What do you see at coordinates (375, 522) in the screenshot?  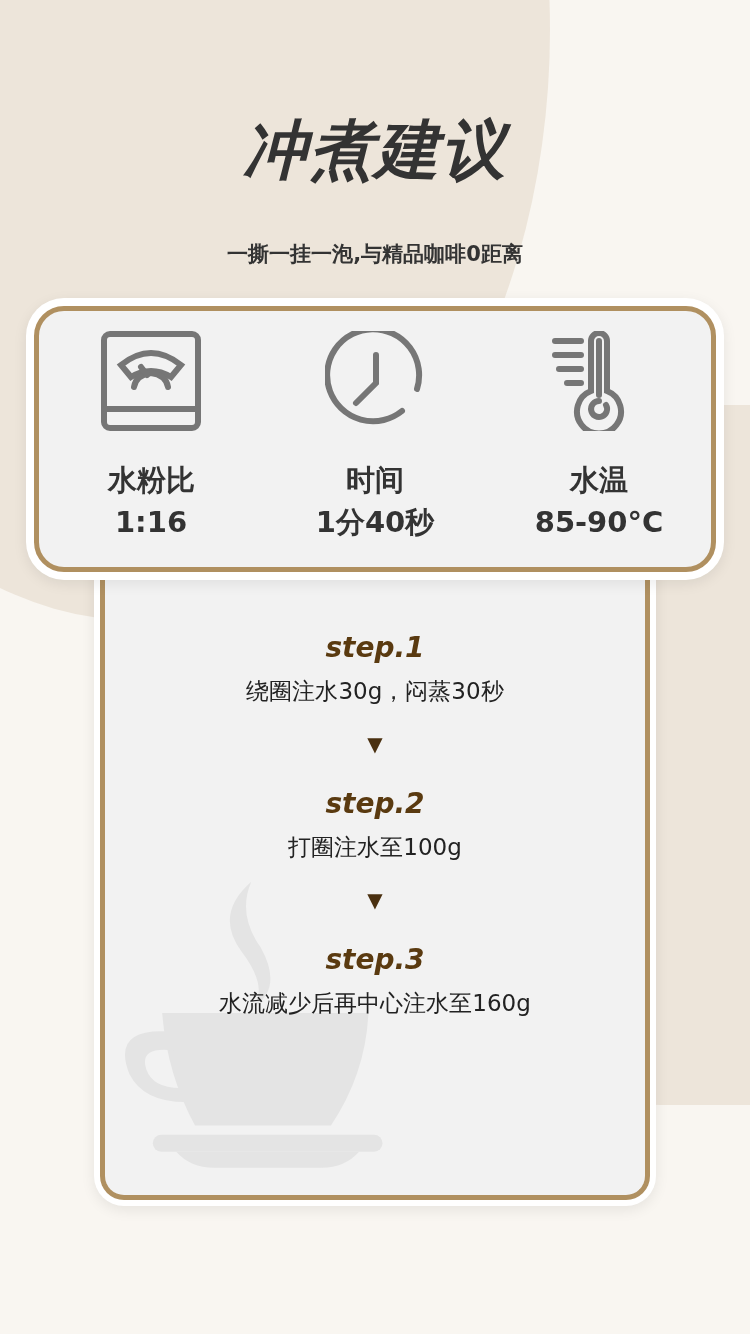 I see `parameter-value: 1分40秒` at bounding box center [375, 522].